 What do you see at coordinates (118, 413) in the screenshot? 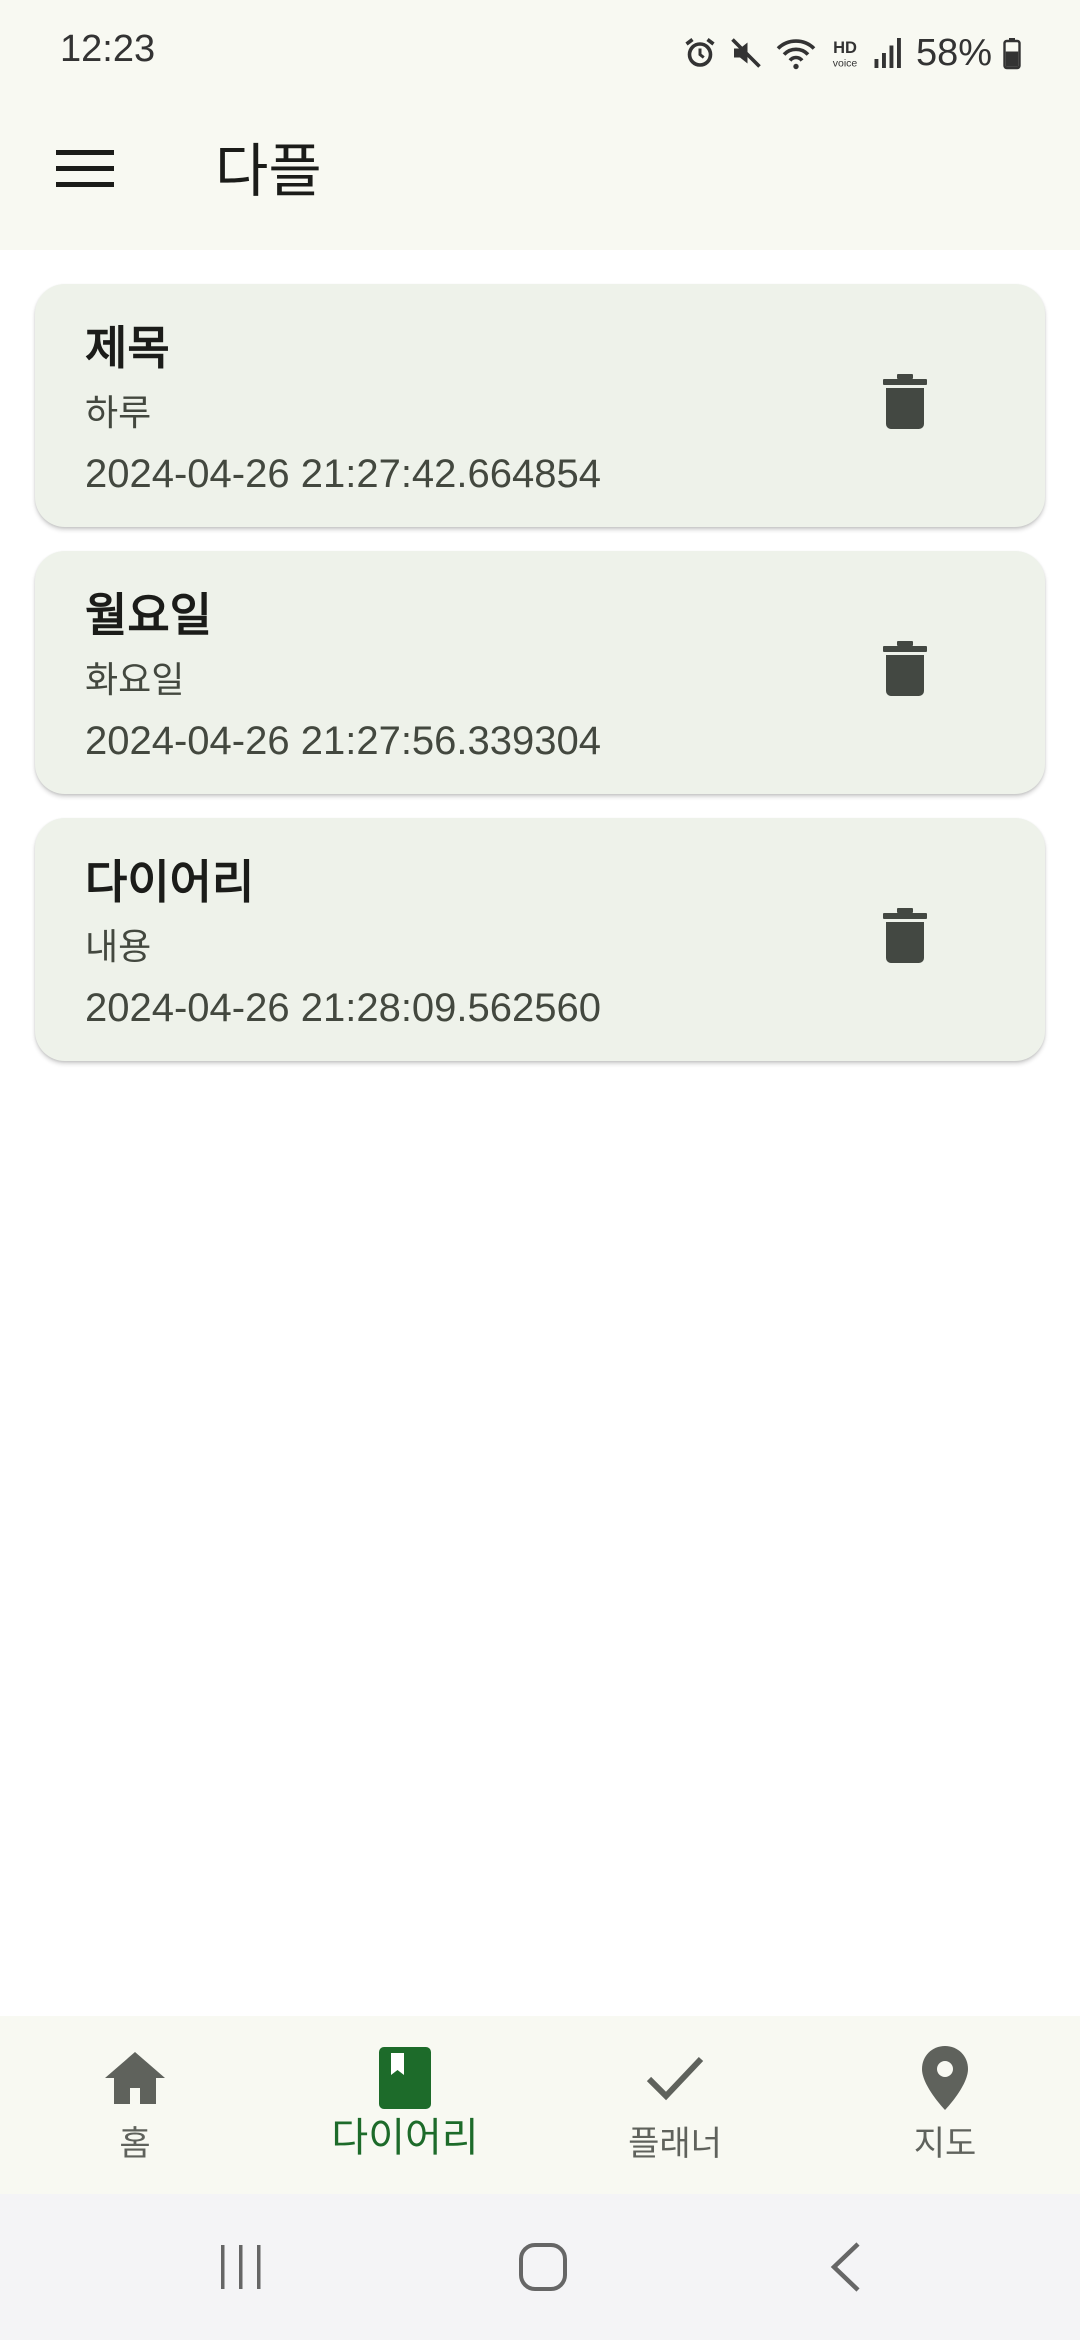
I see `diary-card-content: 하루` at bounding box center [118, 413].